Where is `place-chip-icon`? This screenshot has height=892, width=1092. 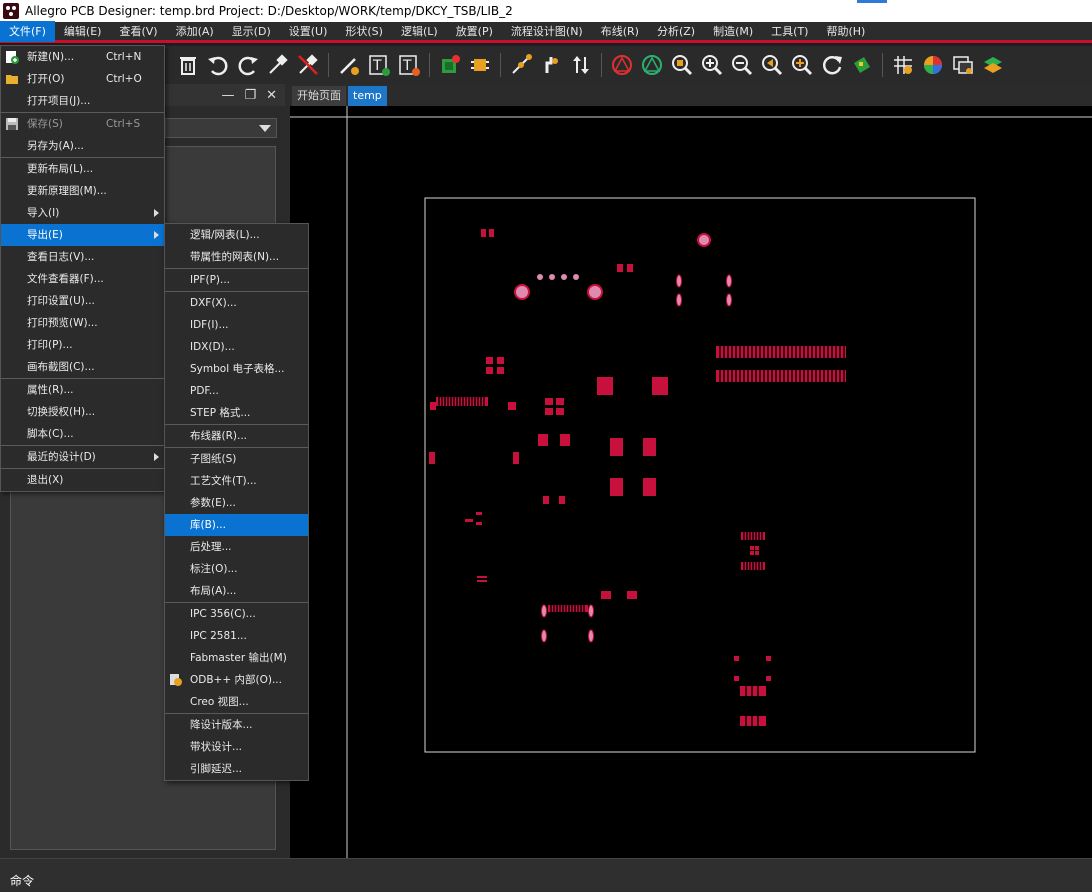
place-chip-icon is located at coordinates (480, 65).